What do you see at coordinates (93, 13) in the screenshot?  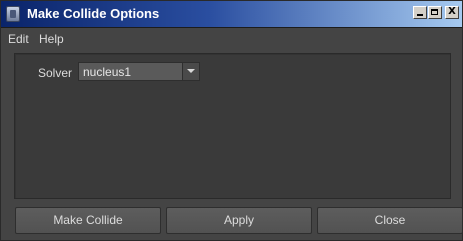 I see `window-title: Make Collide Options` at bounding box center [93, 13].